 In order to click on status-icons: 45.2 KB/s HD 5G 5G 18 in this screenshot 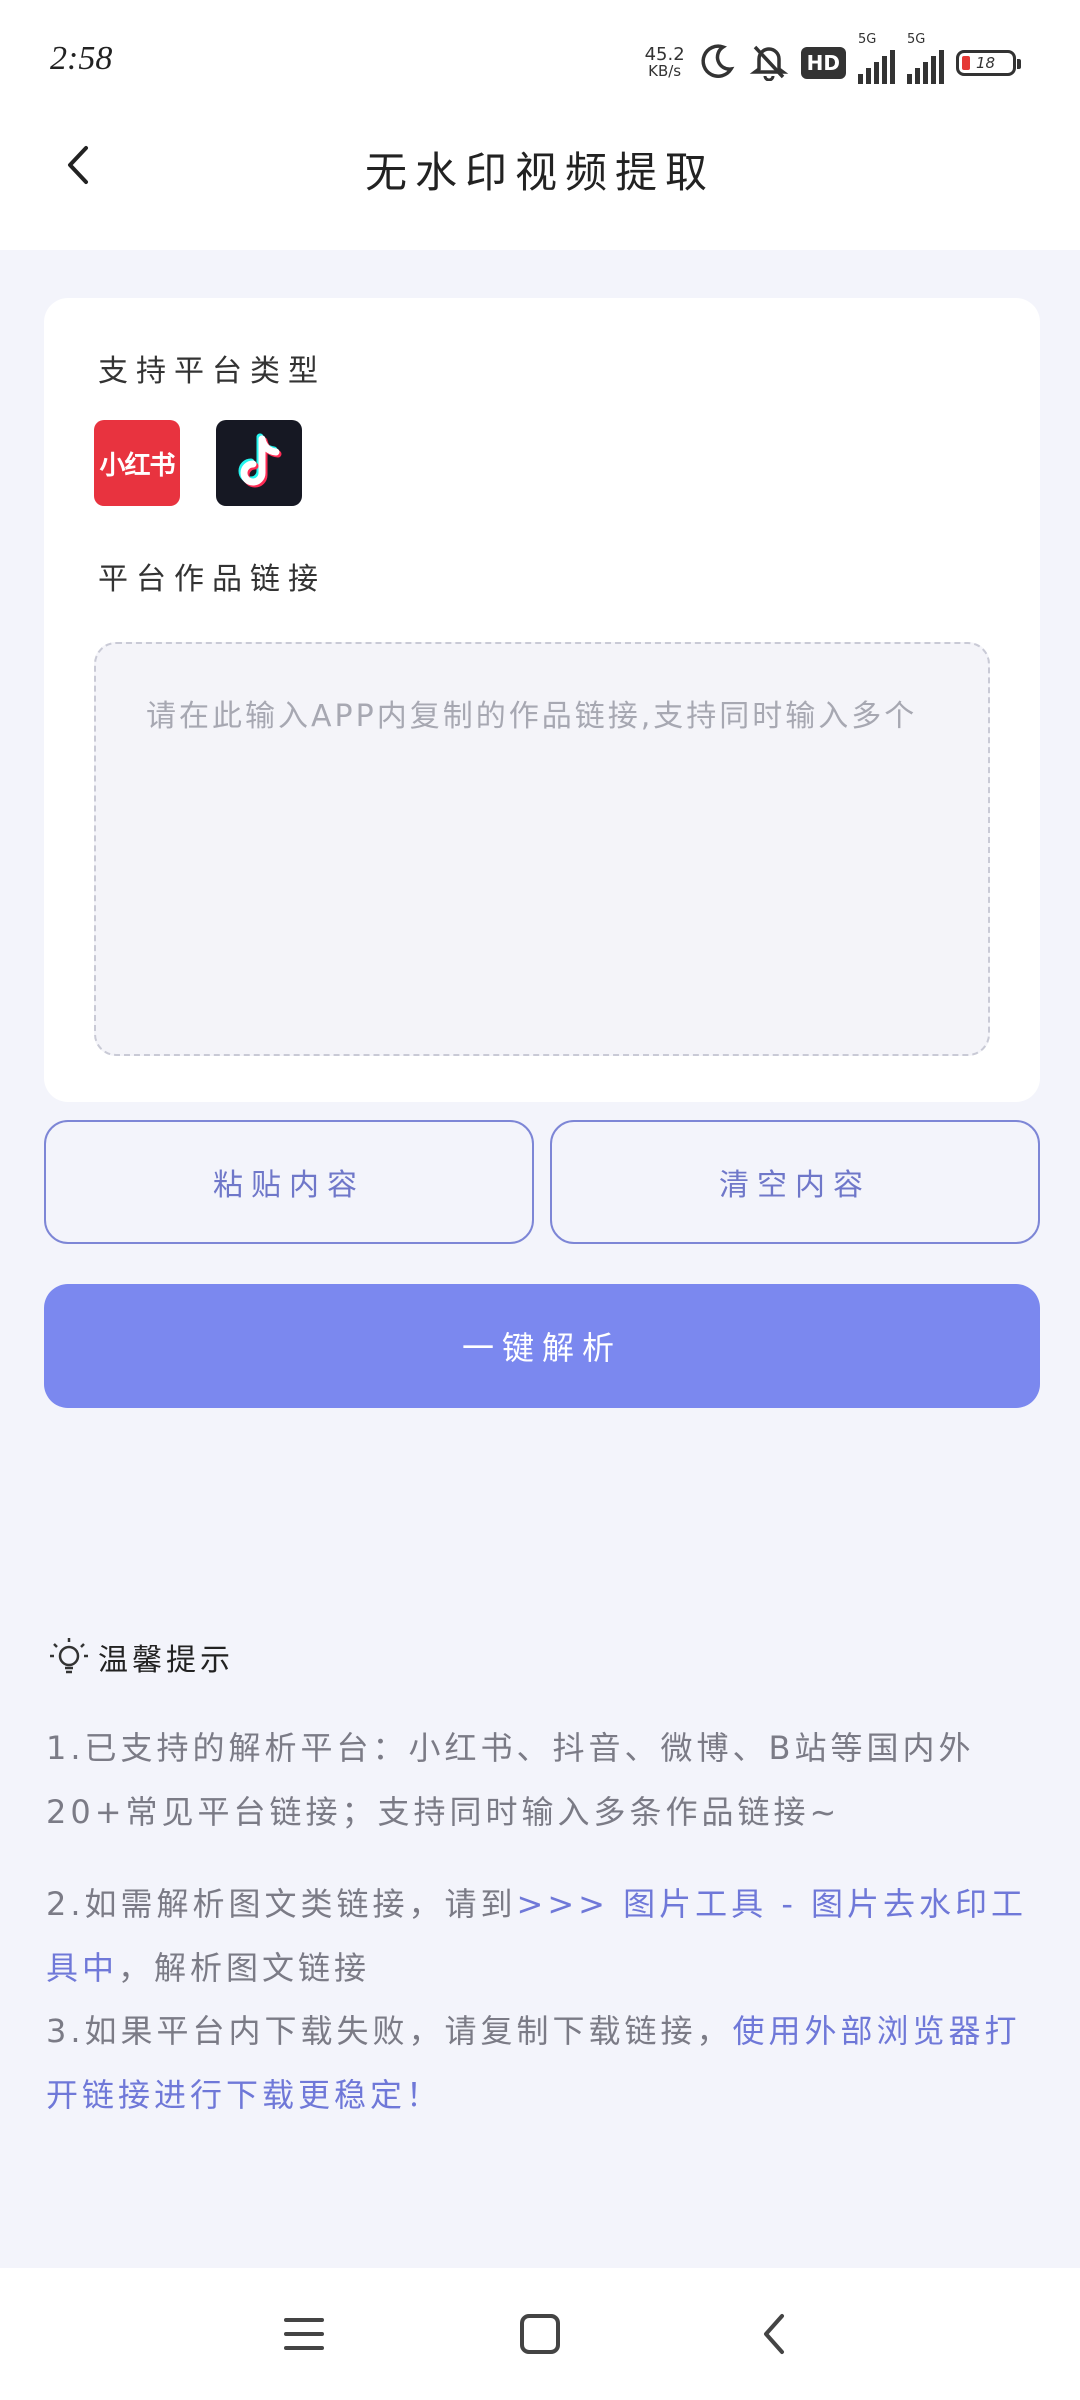, I will do `click(832, 60)`.